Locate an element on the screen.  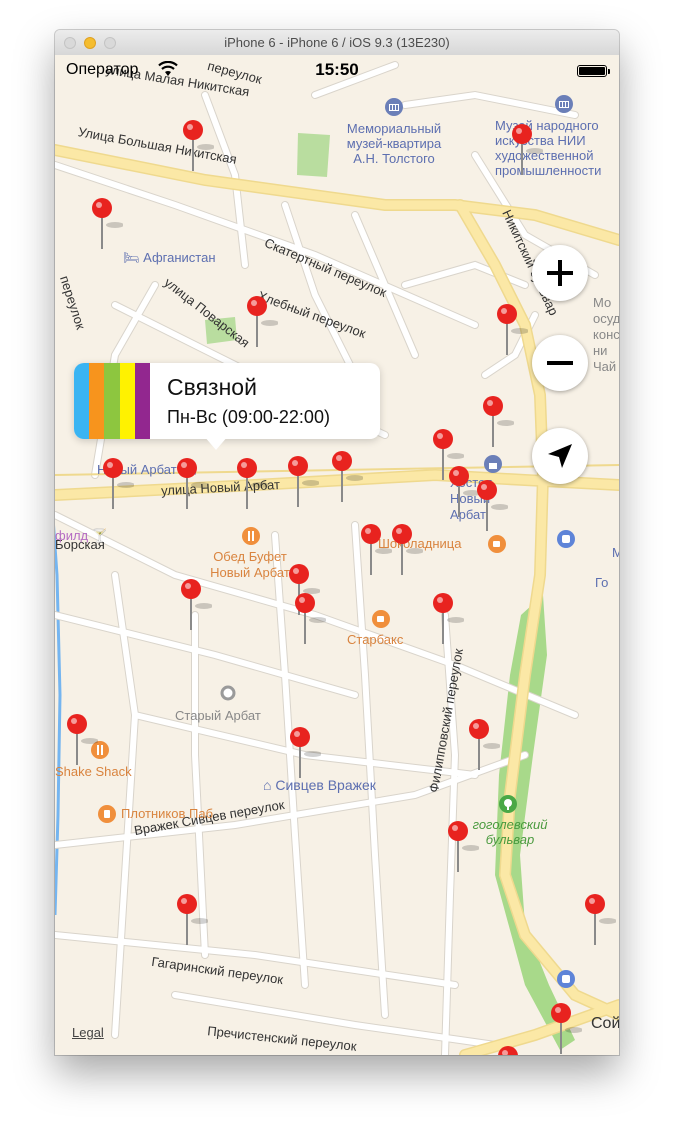
poi-label: филд is located at coordinates (72, 535).